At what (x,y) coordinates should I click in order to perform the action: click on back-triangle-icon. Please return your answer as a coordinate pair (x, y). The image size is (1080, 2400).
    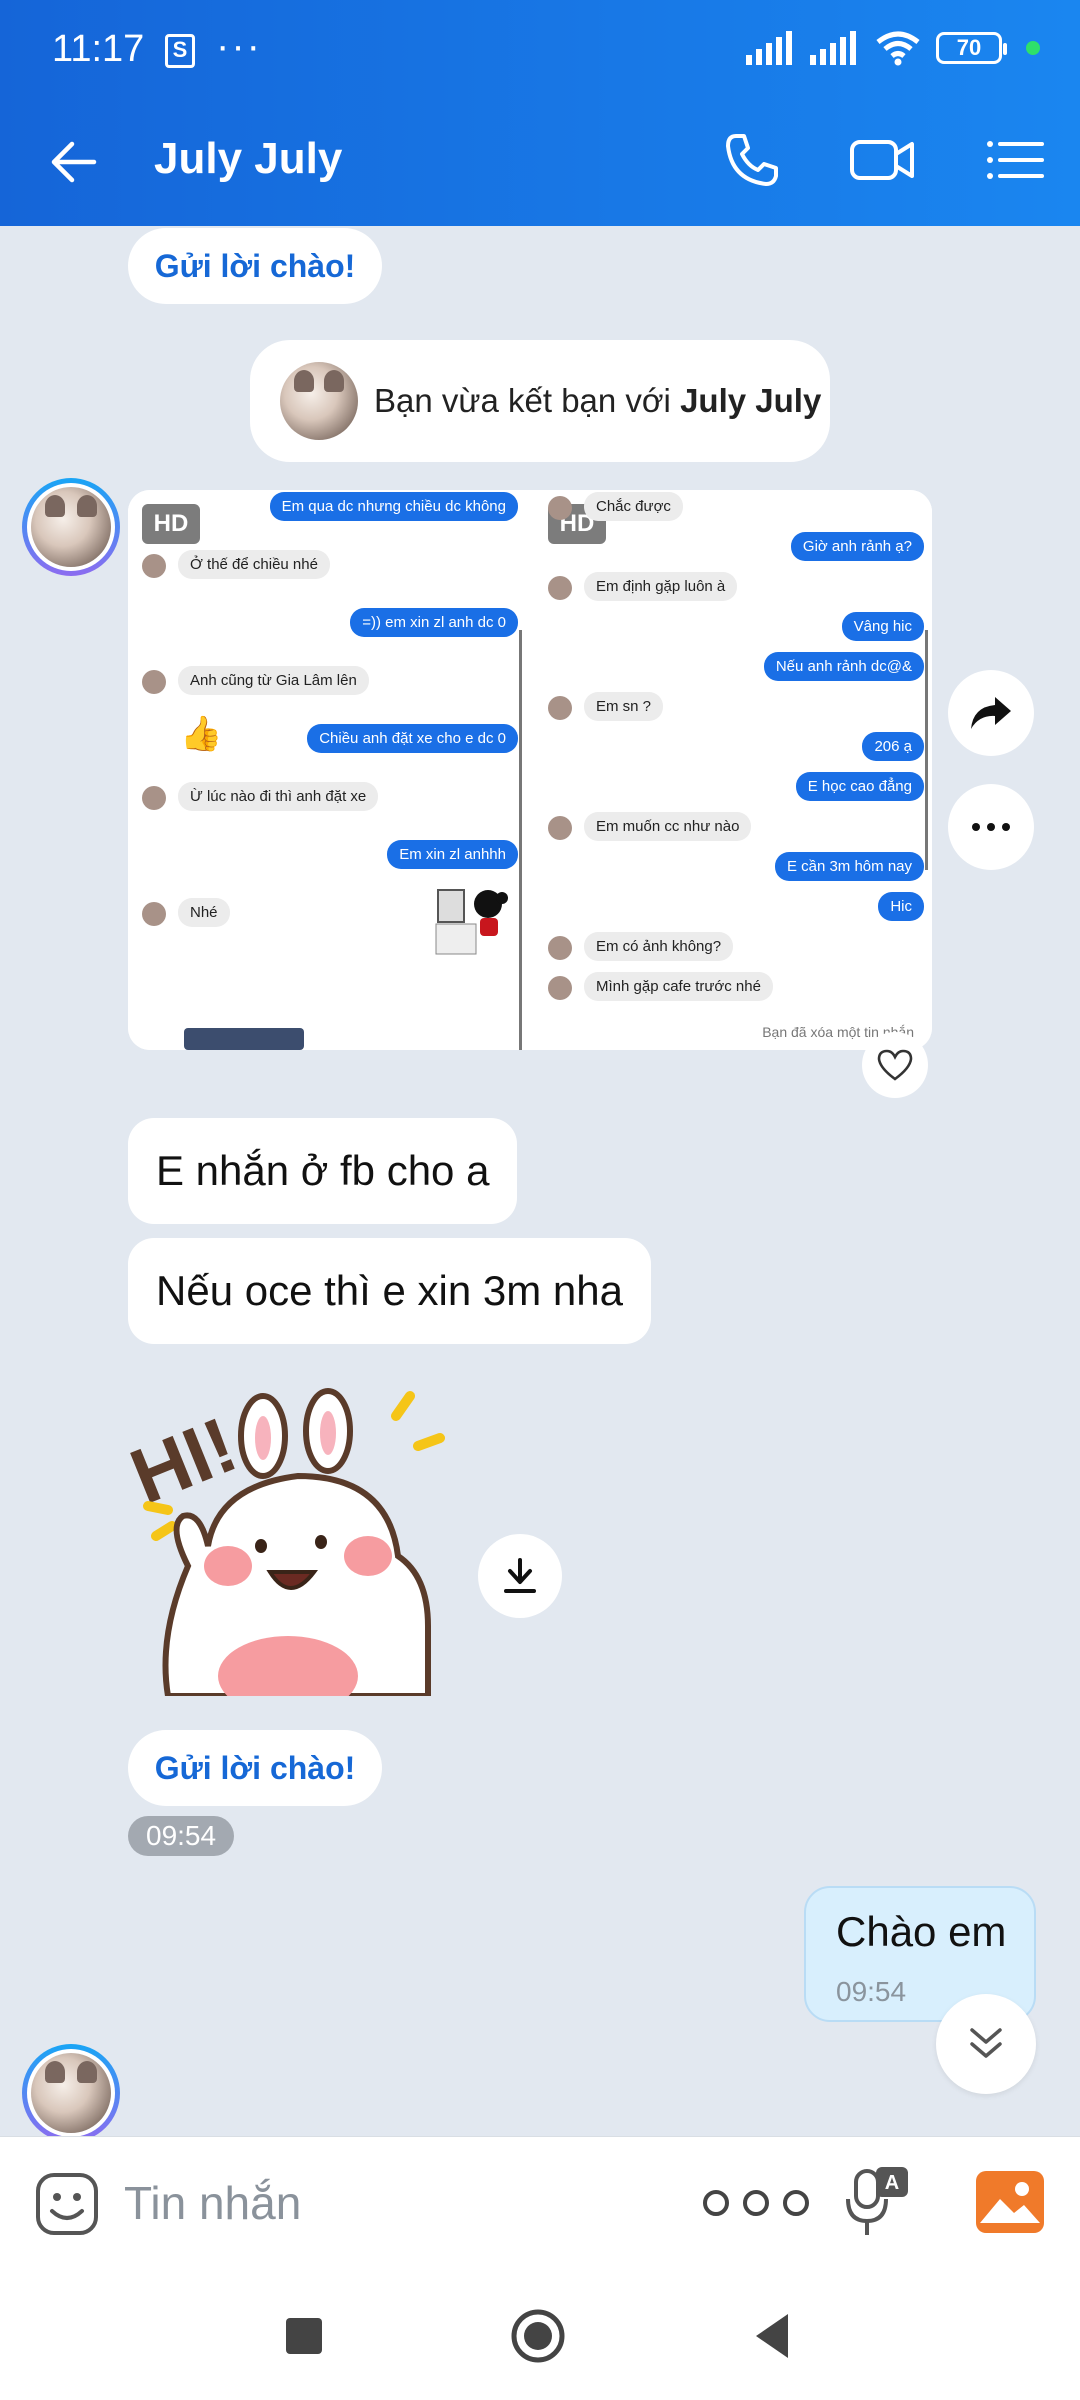
    Looking at the image, I should click on (774, 2336).